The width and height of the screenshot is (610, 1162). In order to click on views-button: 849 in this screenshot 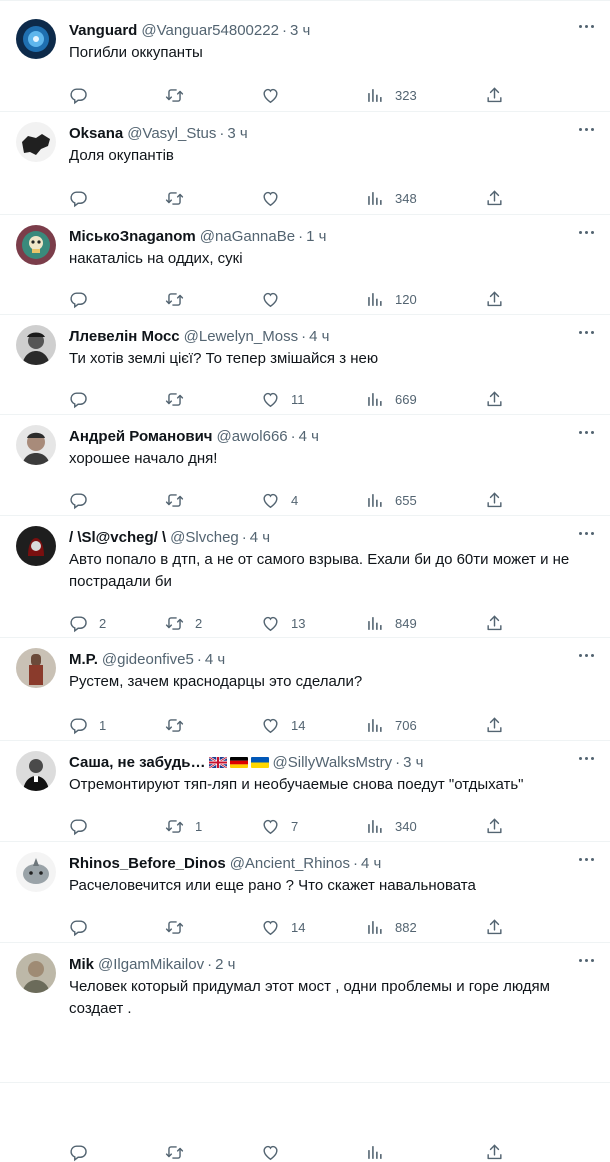, I will do `click(391, 623)`.